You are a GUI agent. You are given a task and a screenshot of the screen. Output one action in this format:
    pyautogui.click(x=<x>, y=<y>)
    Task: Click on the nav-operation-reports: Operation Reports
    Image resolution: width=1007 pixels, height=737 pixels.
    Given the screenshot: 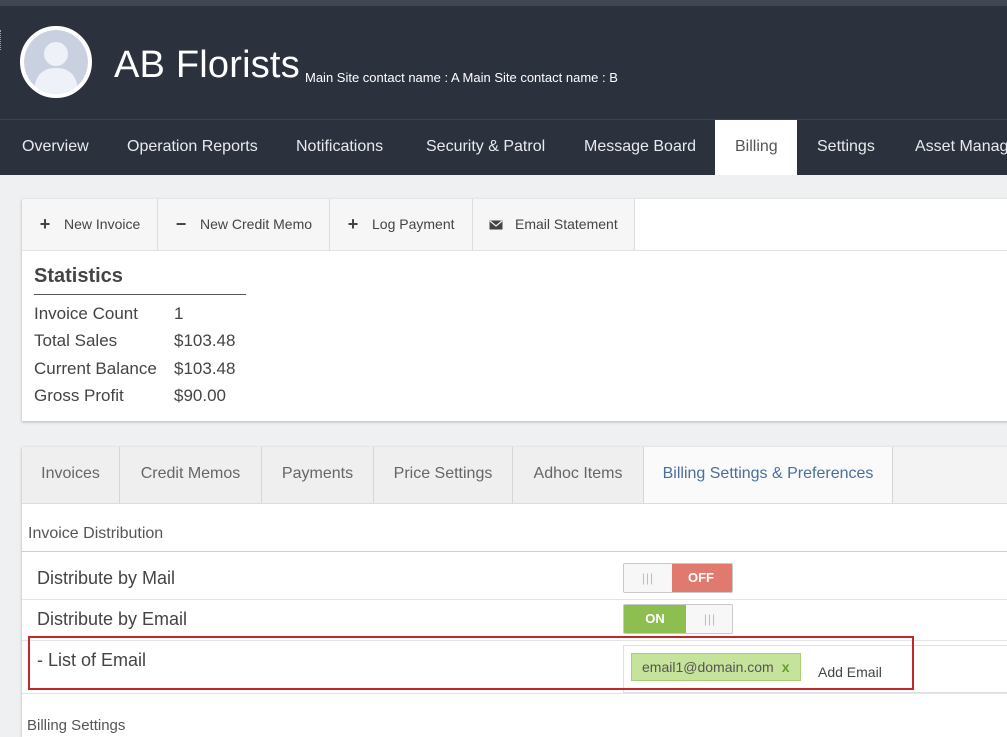 What is the action you would take?
    pyautogui.click(x=192, y=147)
    